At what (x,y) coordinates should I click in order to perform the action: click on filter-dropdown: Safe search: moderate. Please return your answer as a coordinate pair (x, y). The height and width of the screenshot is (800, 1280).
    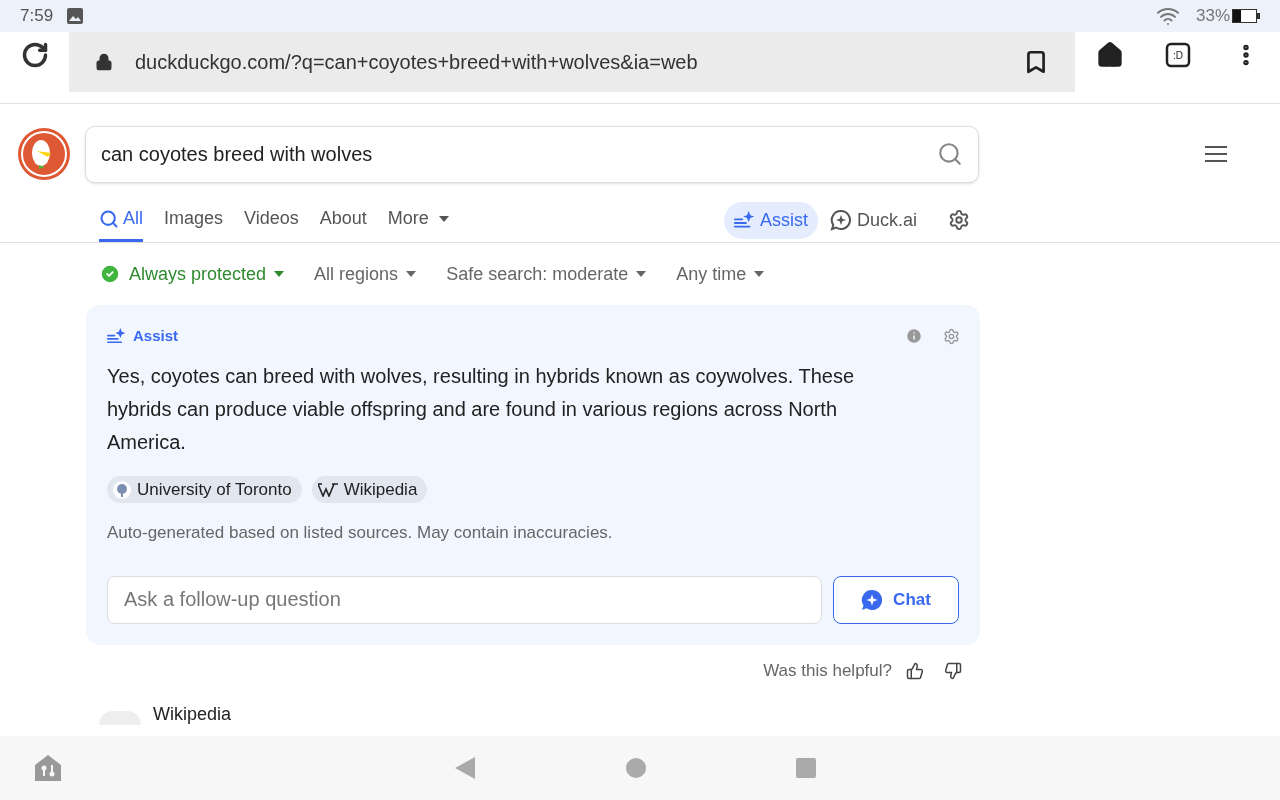
    Looking at the image, I should click on (546, 274).